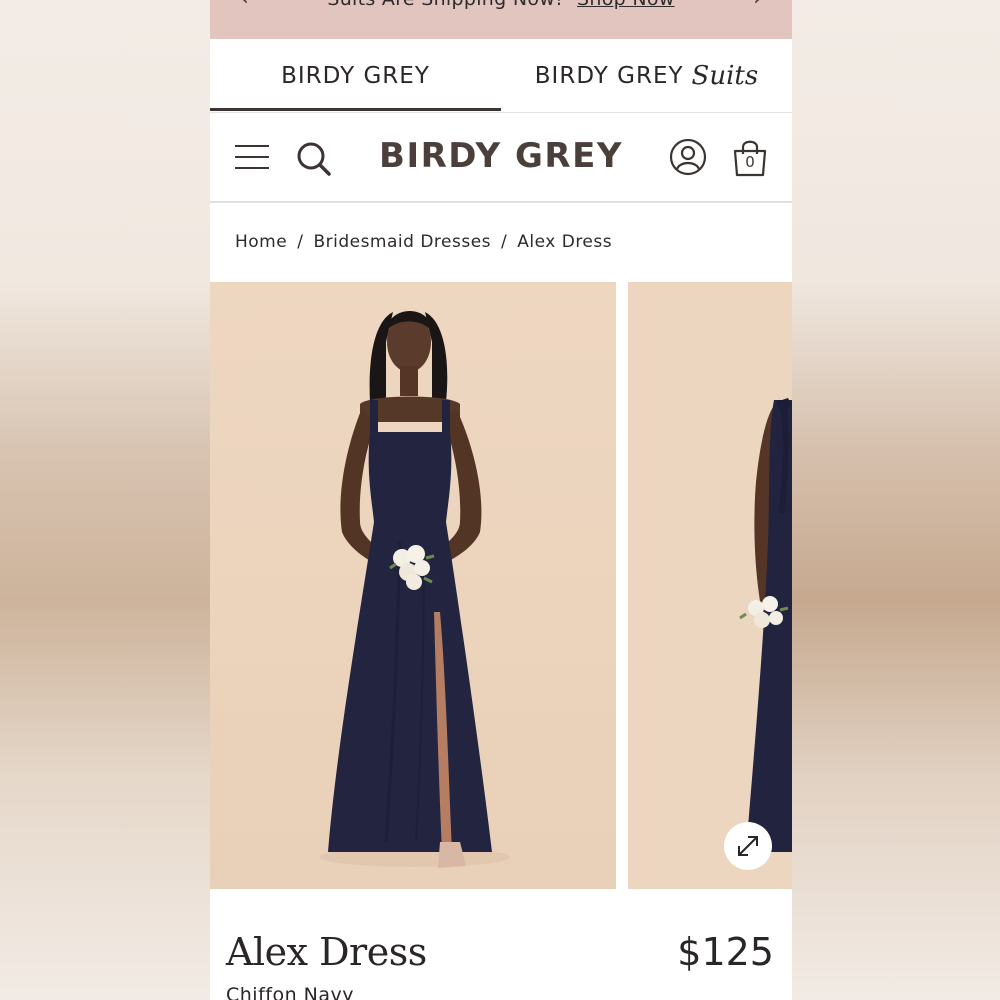 This screenshot has width=1000, height=1000. I want to click on breadcrumb-current: Alex Dress, so click(565, 242).